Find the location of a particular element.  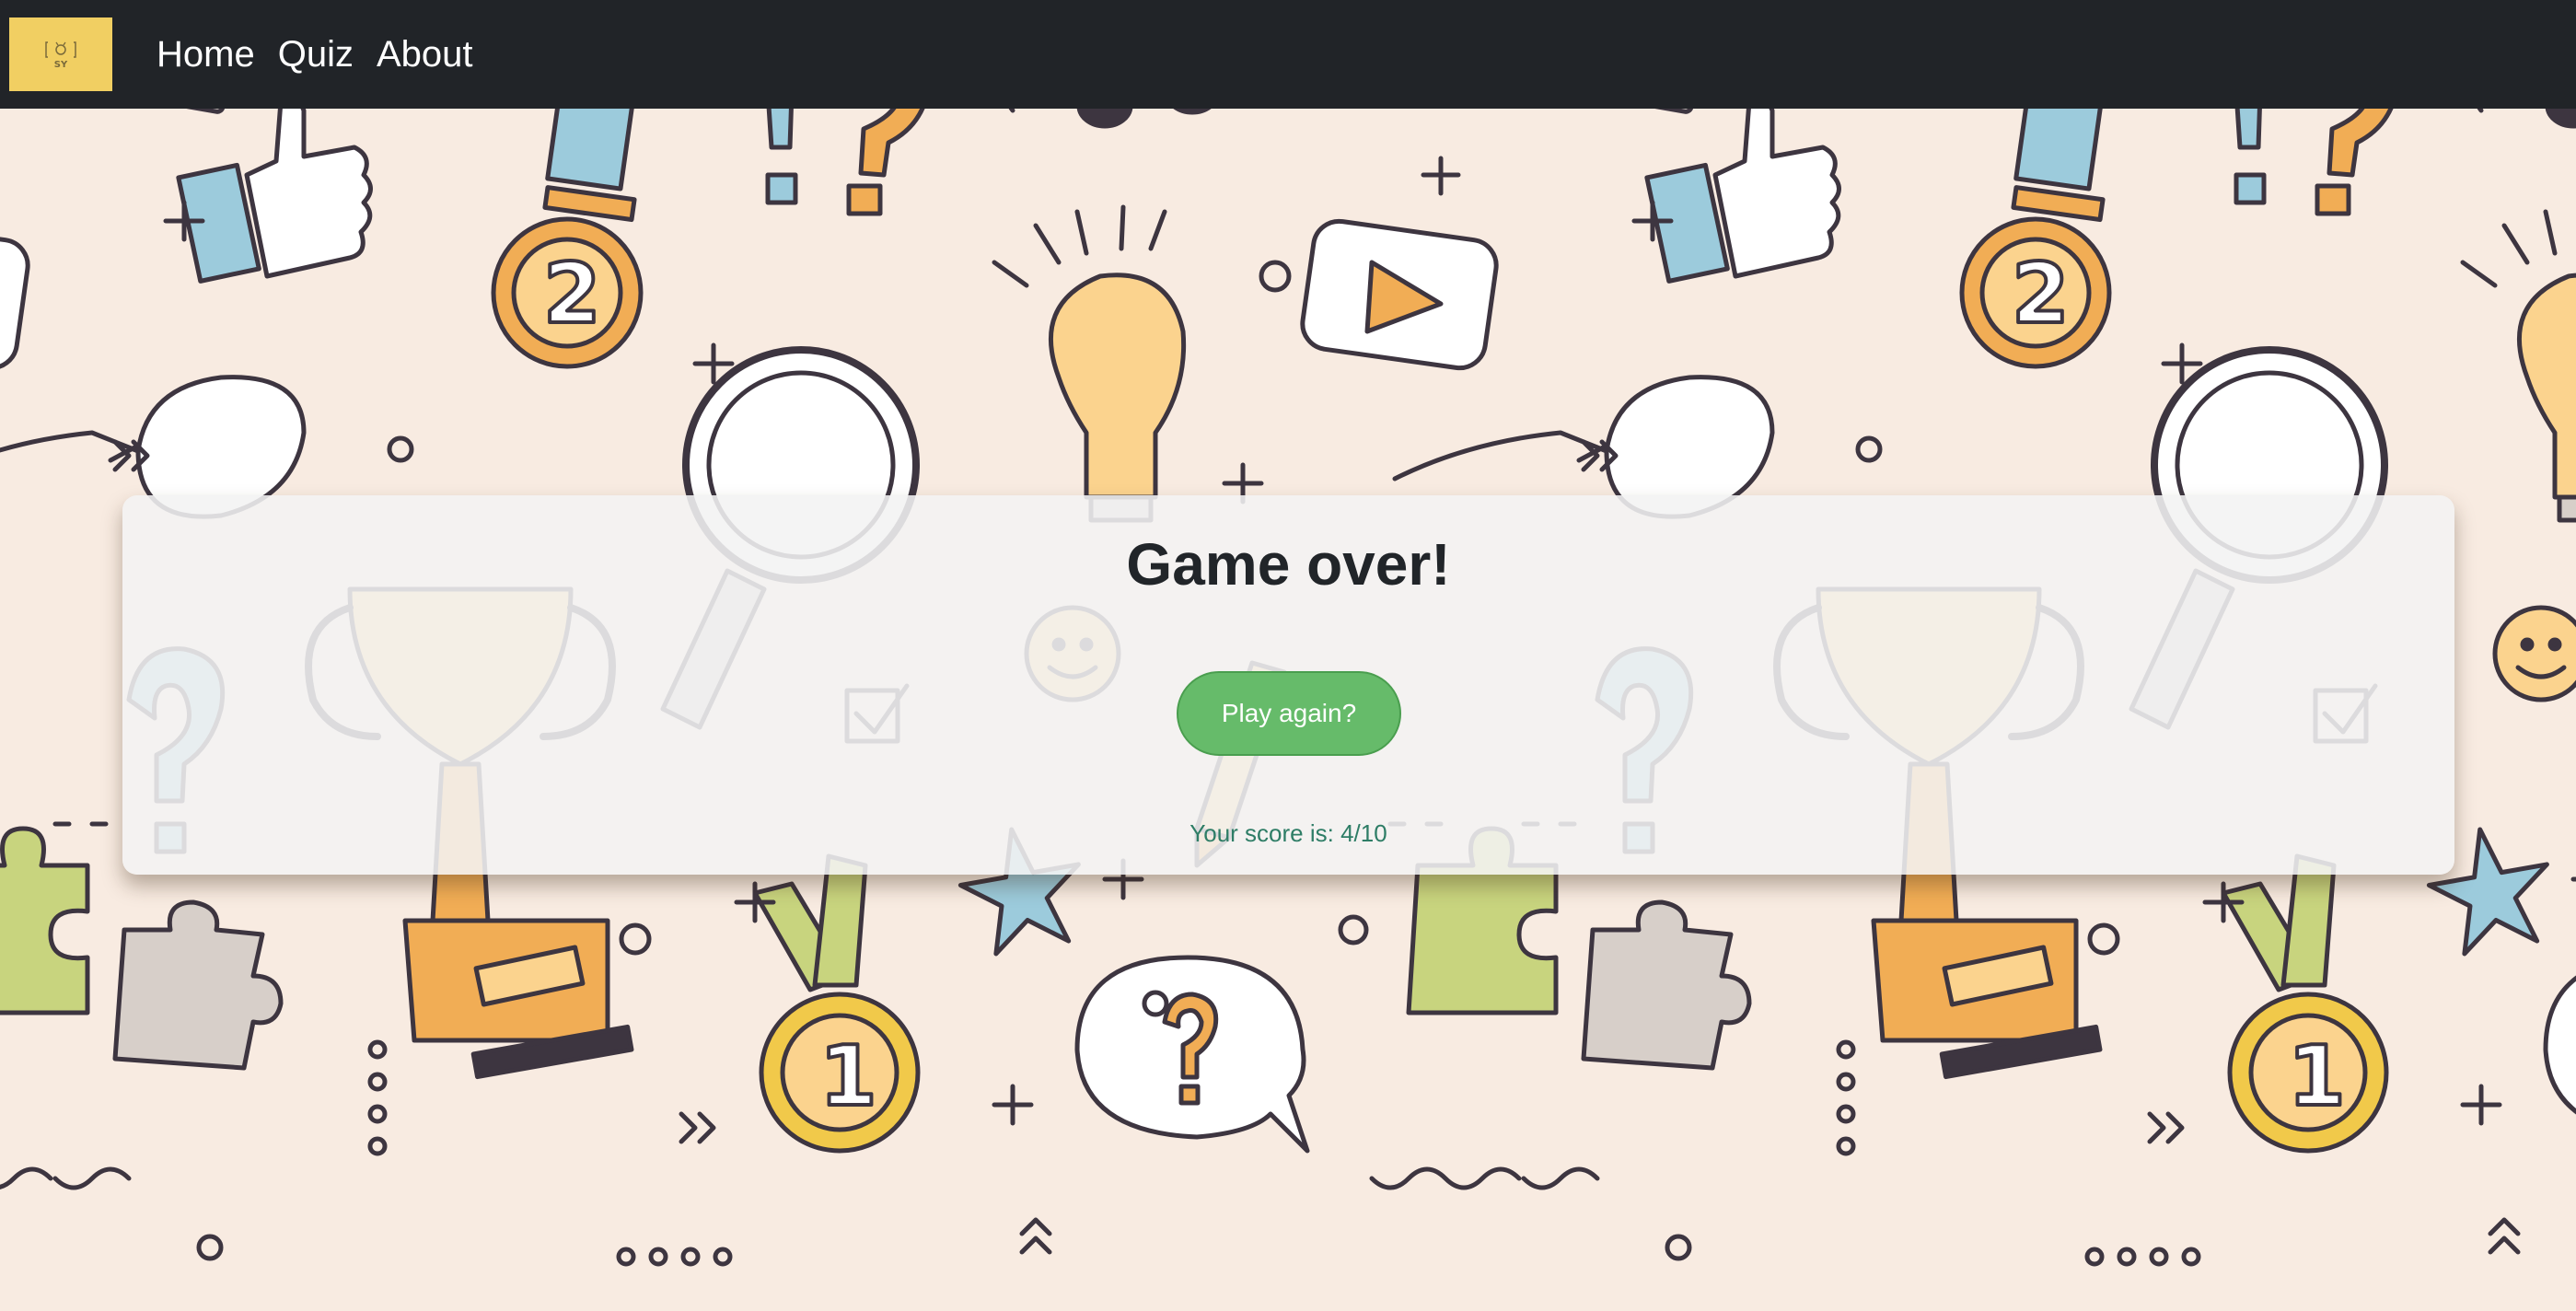

brand-text: SY is located at coordinates (60, 64).